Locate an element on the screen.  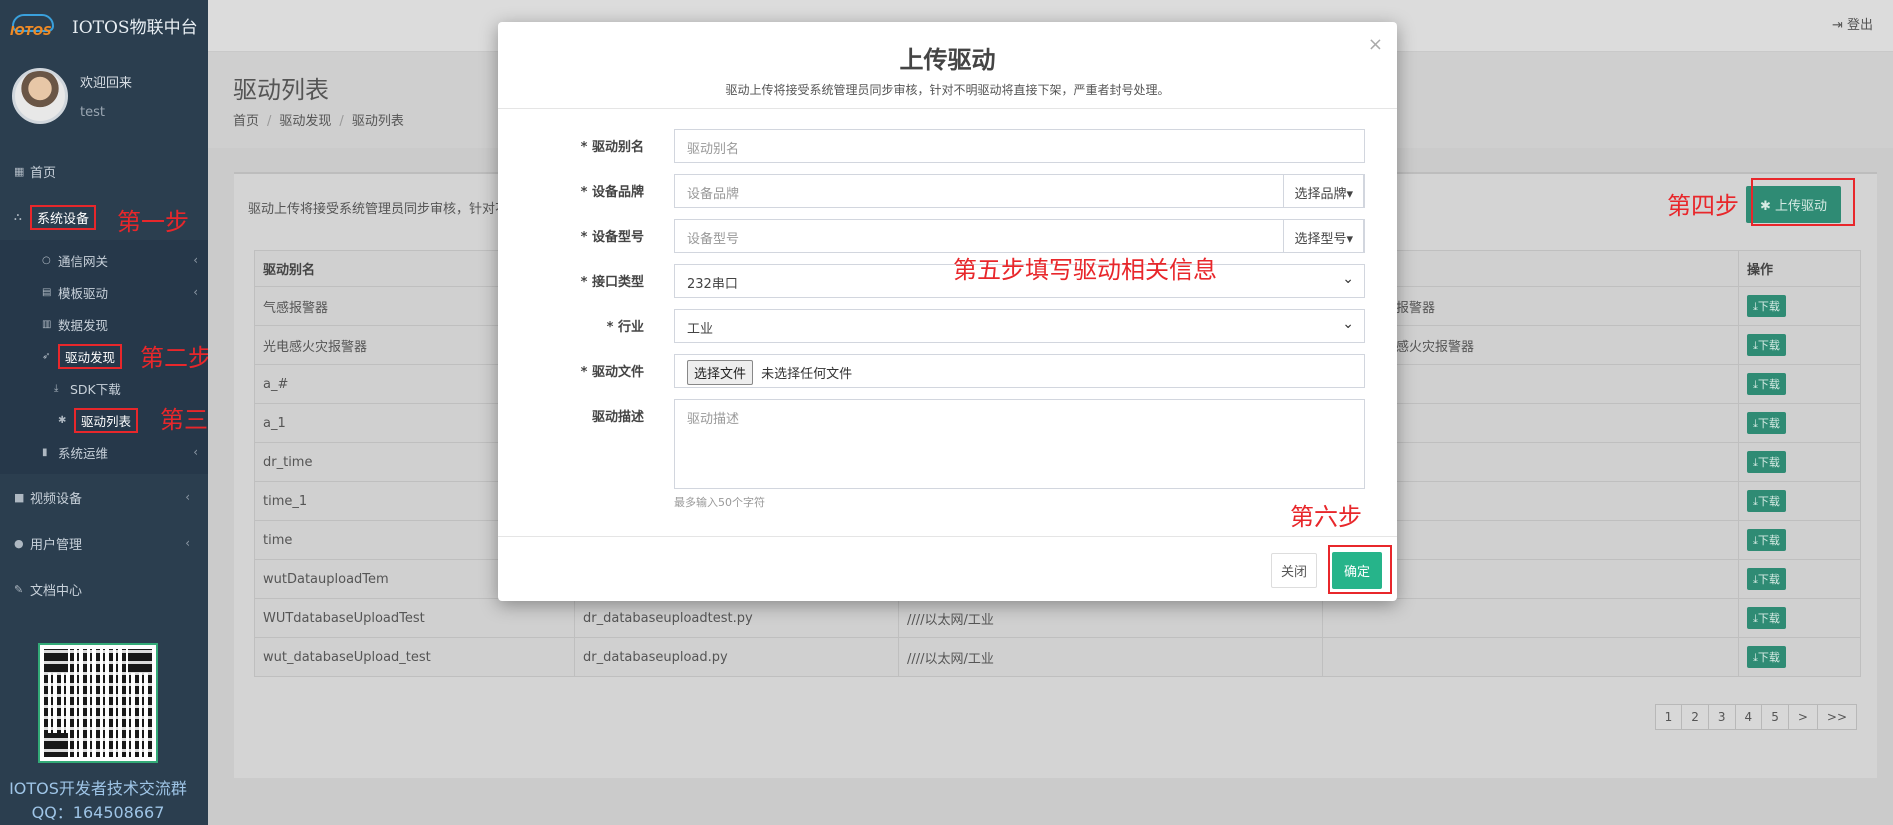
sidebar-item-comm-gateway: ○ 通信网关 ‹ is located at coordinates (104, 260).